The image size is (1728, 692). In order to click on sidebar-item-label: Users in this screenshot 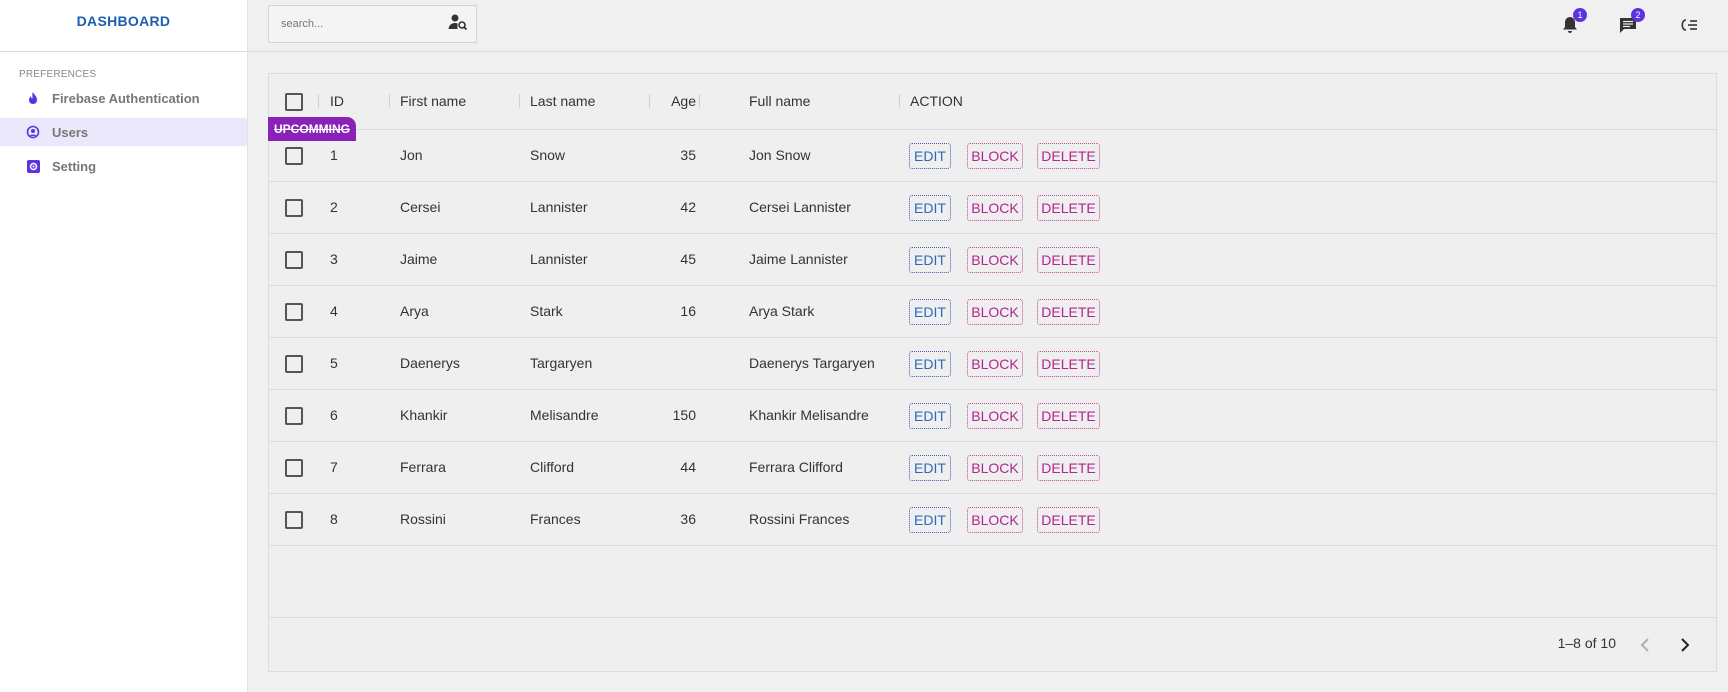, I will do `click(70, 132)`.